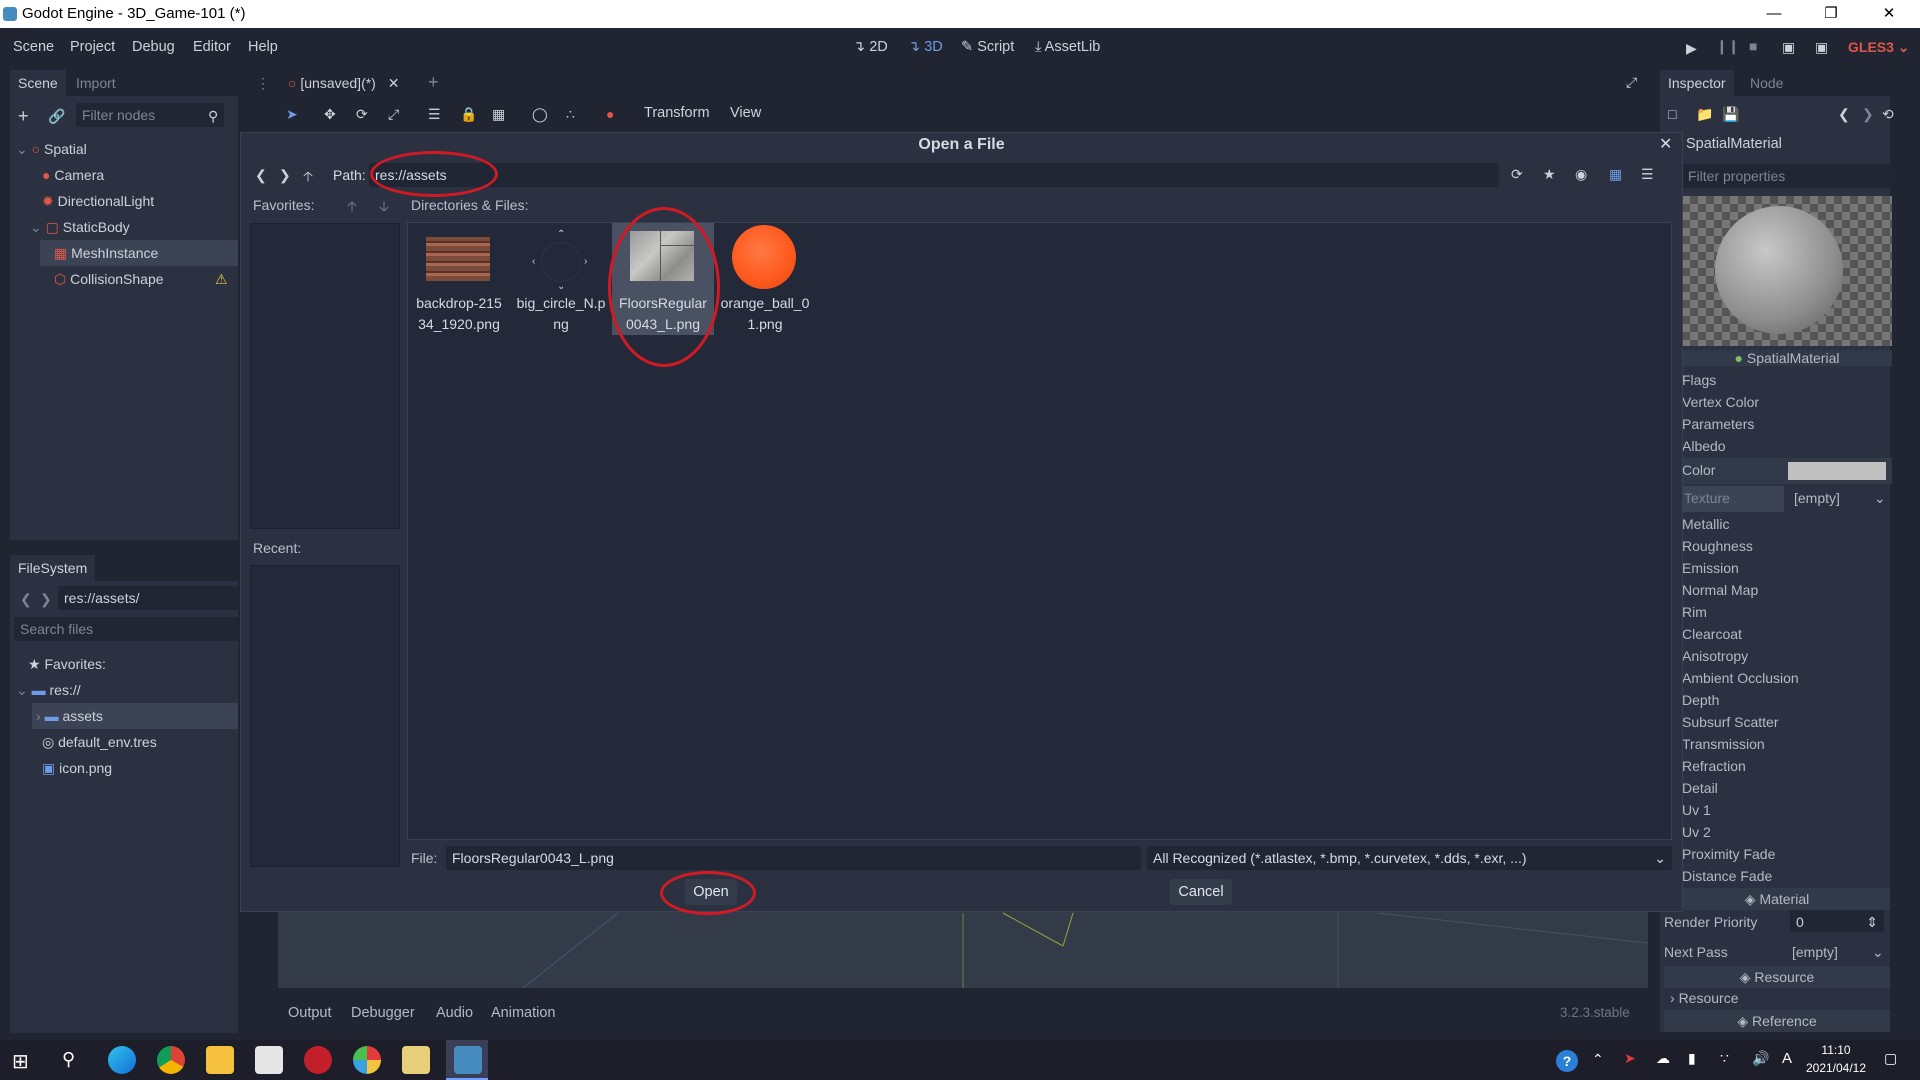 The height and width of the screenshot is (1080, 1920). I want to click on chrome-browser-icon, so click(171, 1060).